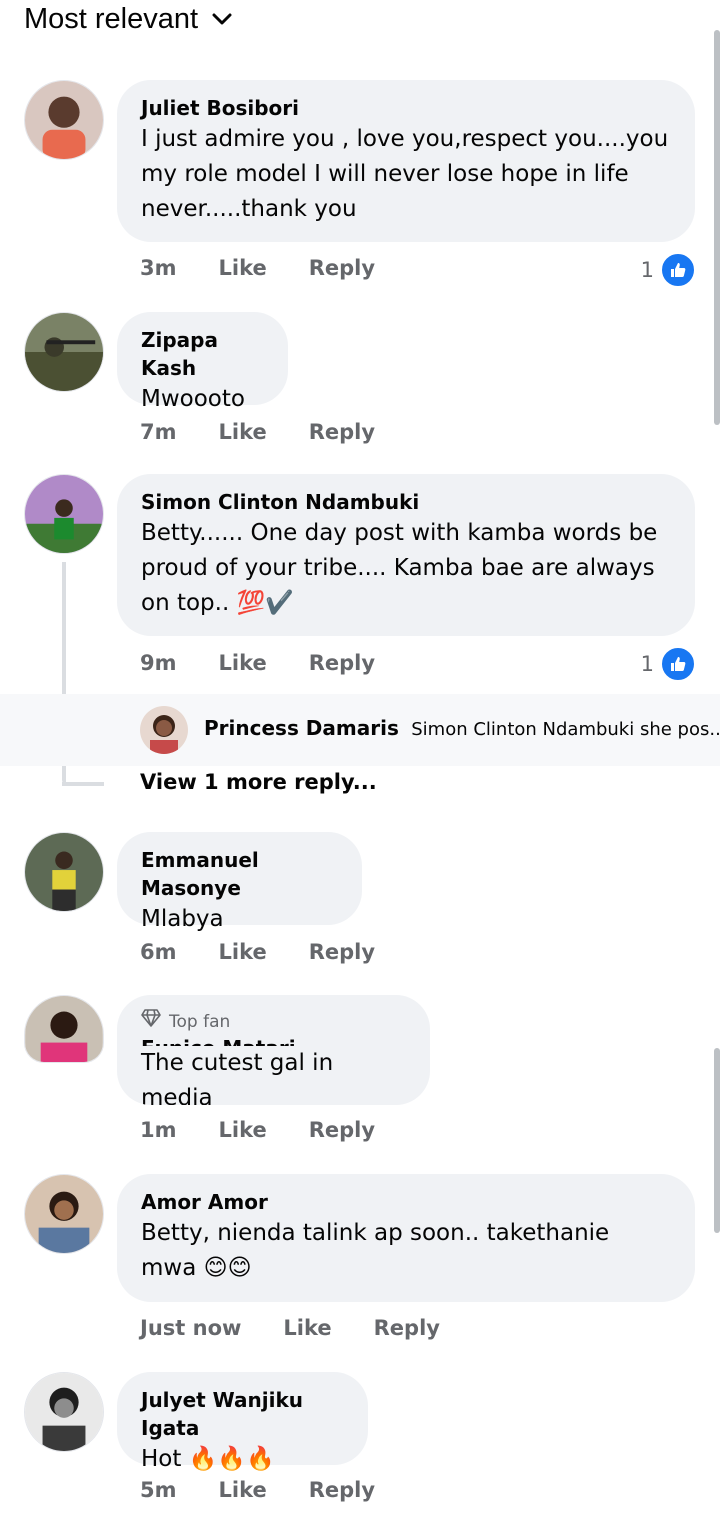  What do you see at coordinates (406, 1202) in the screenshot?
I see `comment-author: Amor Amor` at bounding box center [406, 1202].